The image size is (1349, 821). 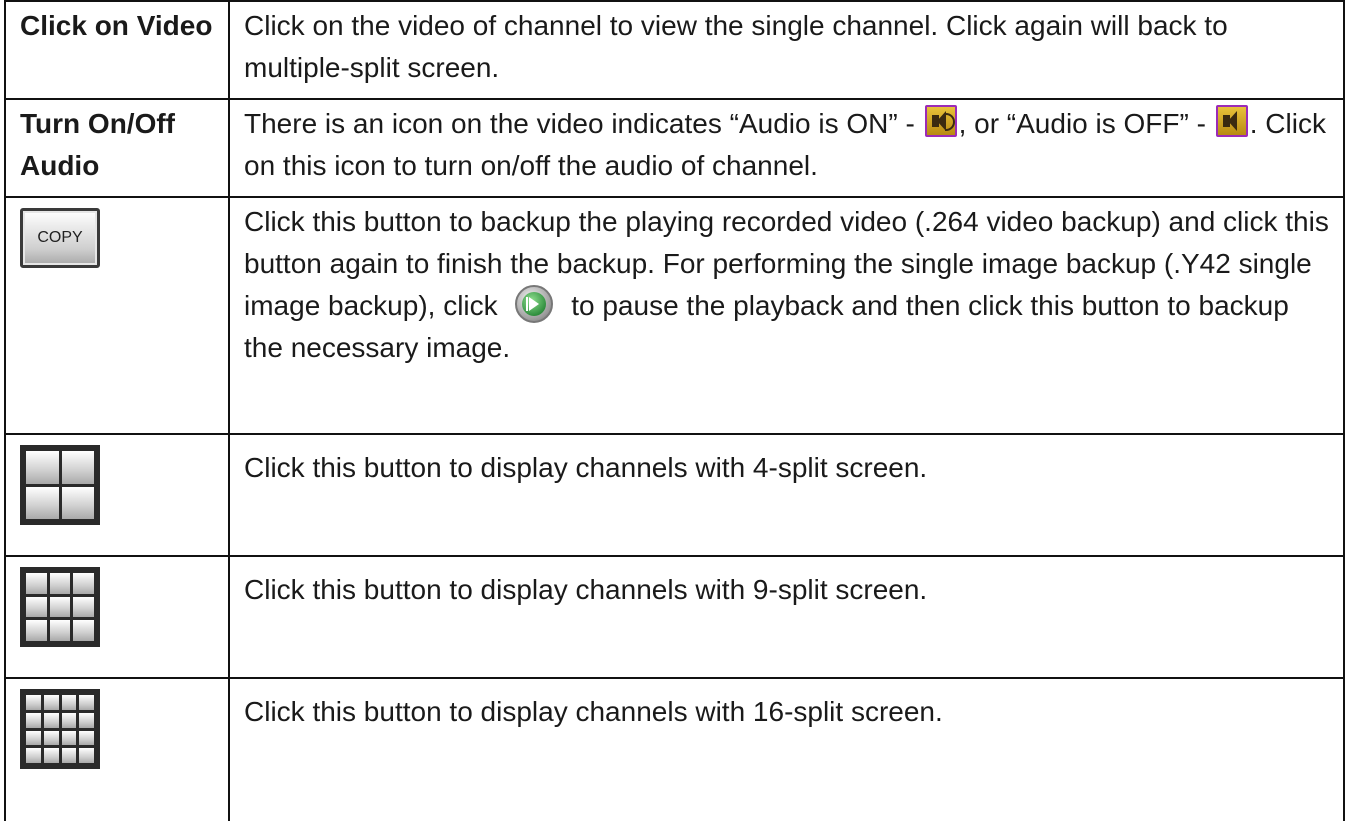 I want to click on copy-button-icon: COPY, so click(x=60, y=238).